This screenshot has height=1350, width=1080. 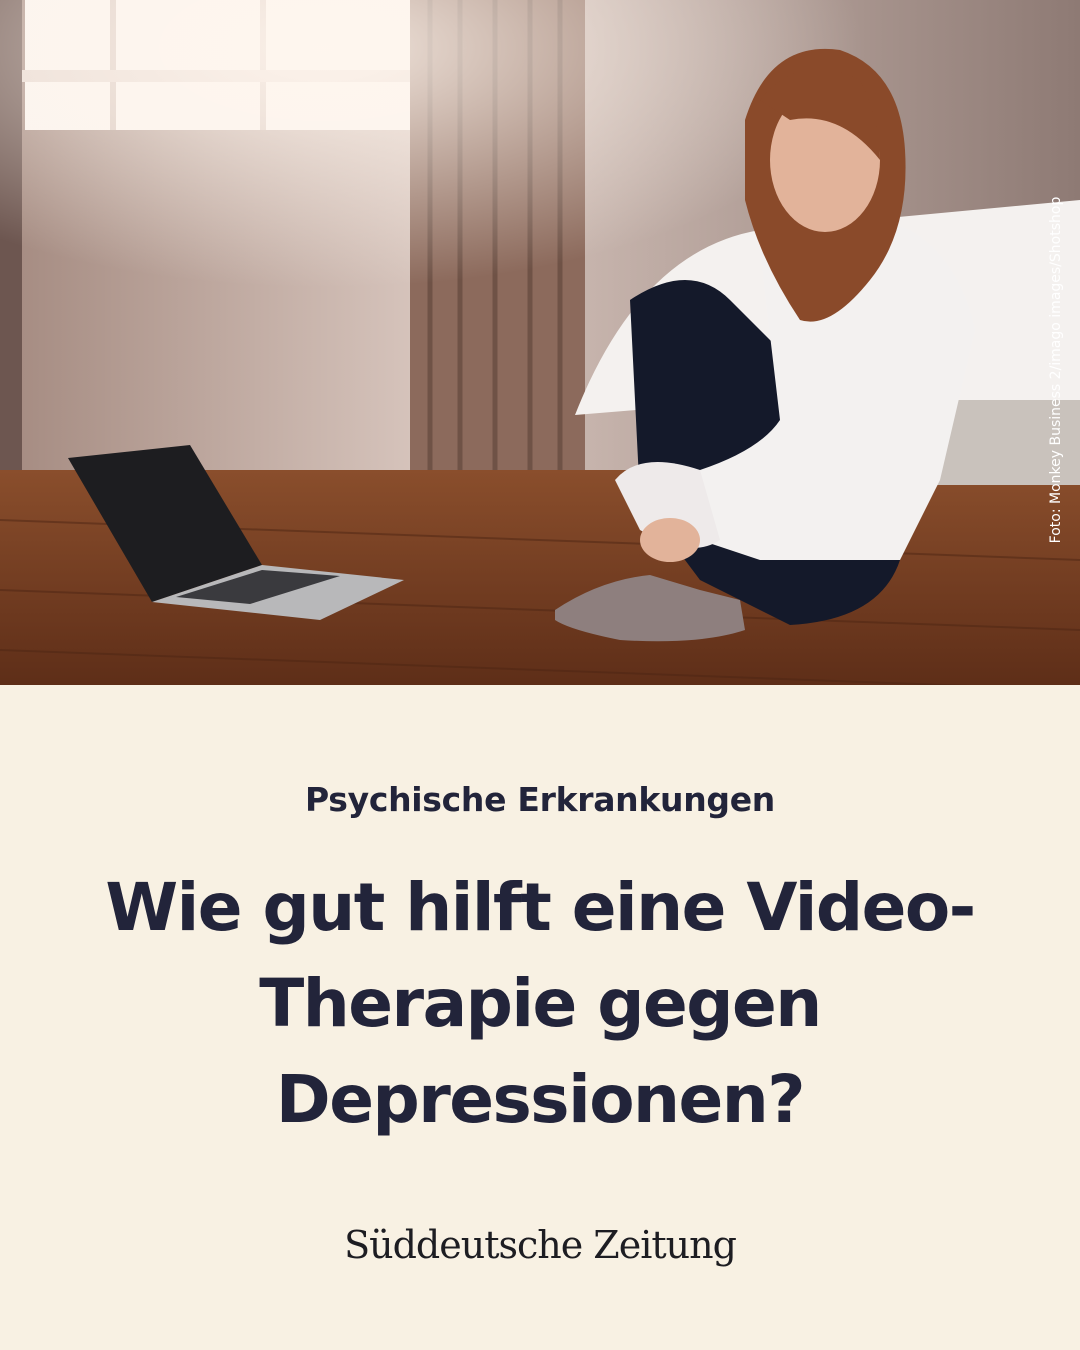 What do you see at coordinates (540, 1245) in the screenshot?
I see `brand-logo: Süddeutsche Zeitung` at bounding box center [540, 1245].